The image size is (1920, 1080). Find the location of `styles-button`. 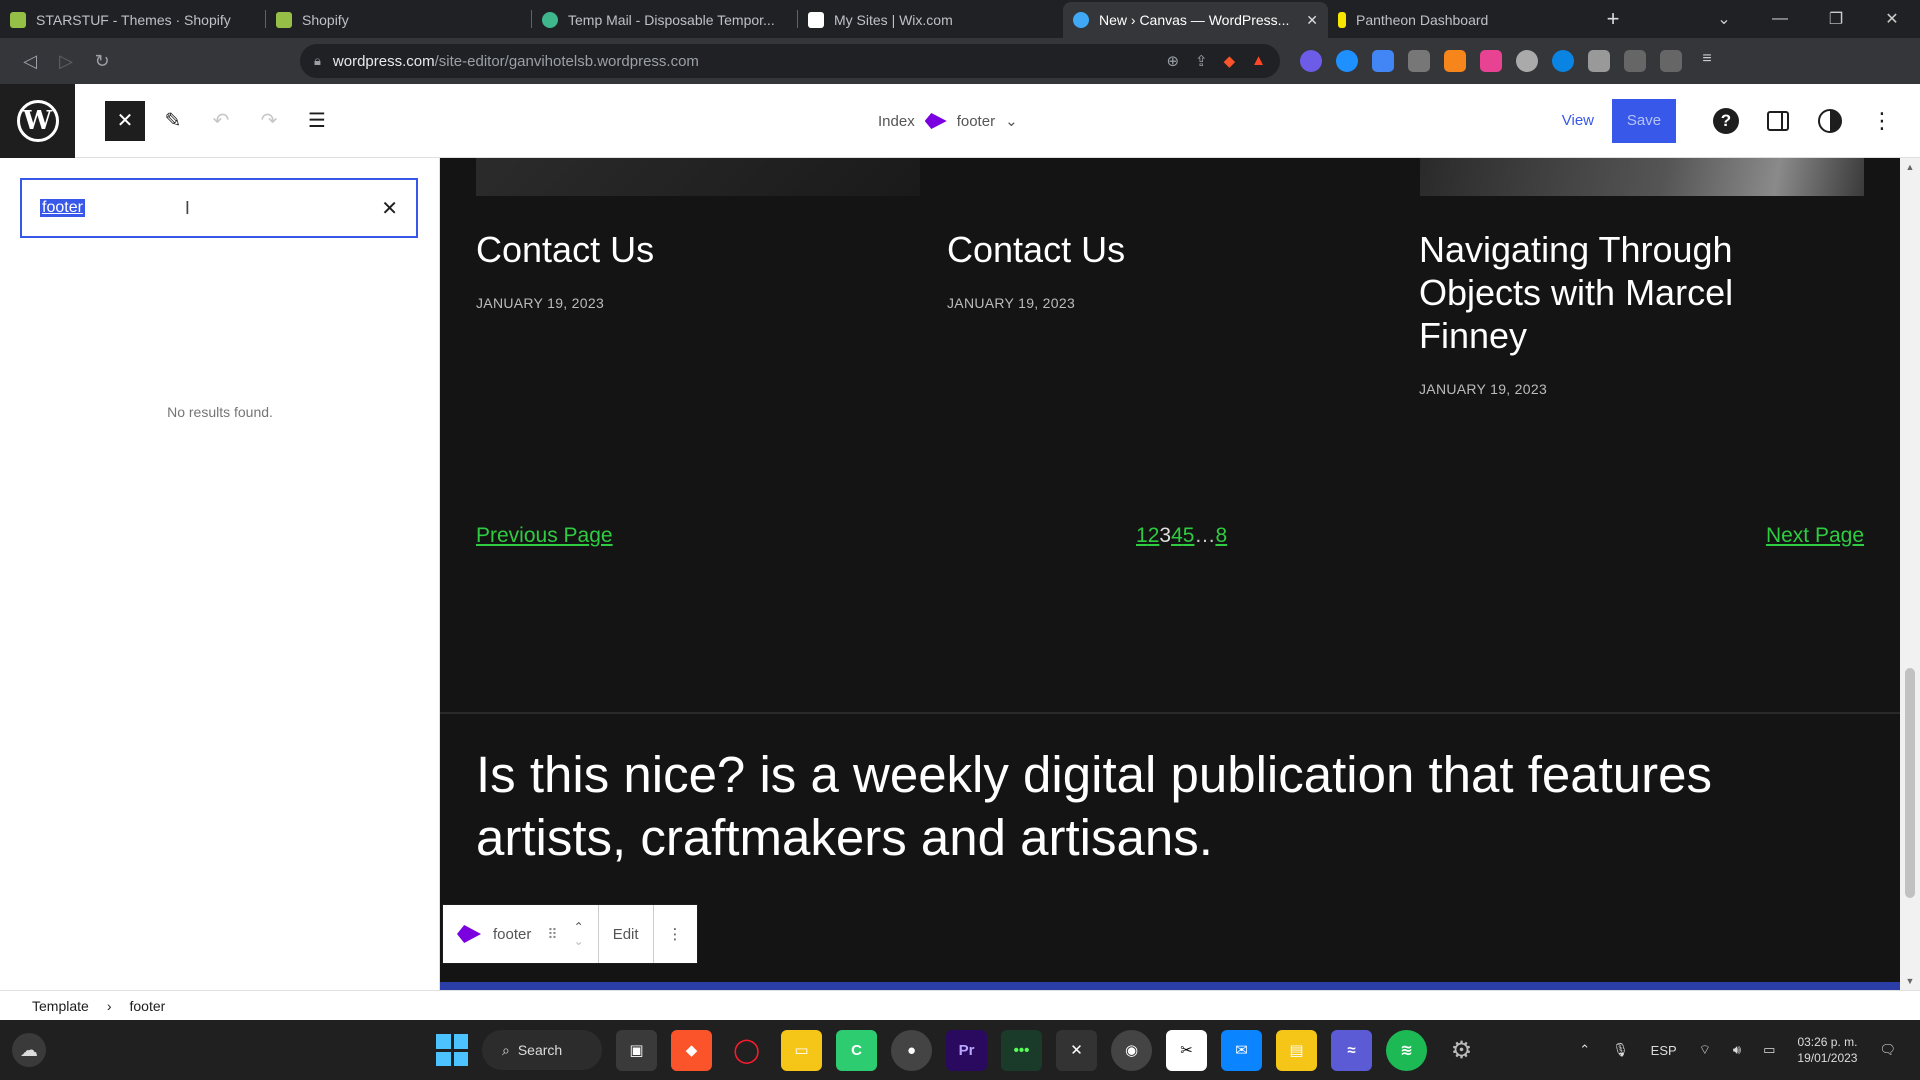

styles-button is located at coordinates (1830, 121).